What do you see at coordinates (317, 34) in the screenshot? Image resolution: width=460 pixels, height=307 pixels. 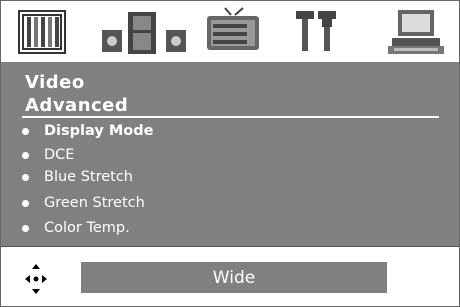 I see `tools-icon` at bounding box center [317, 34].